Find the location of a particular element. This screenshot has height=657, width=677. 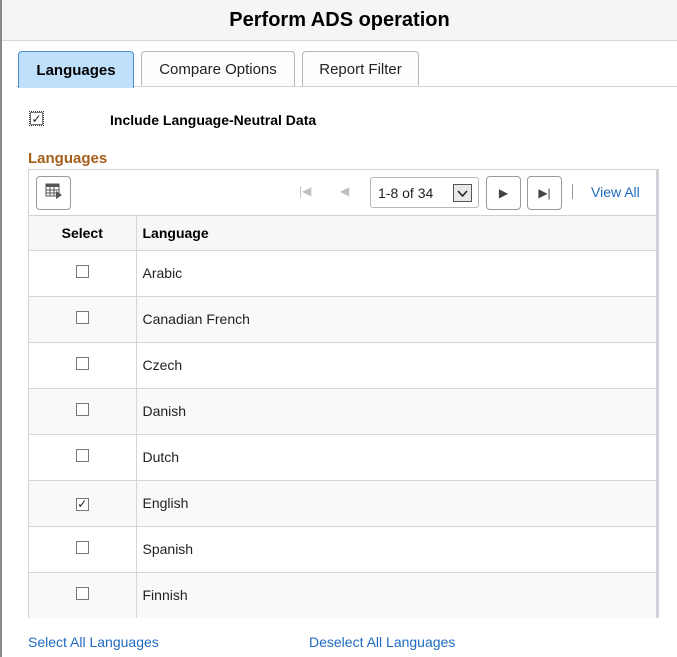

toolbar-separator is located at coordinates (572, 191).